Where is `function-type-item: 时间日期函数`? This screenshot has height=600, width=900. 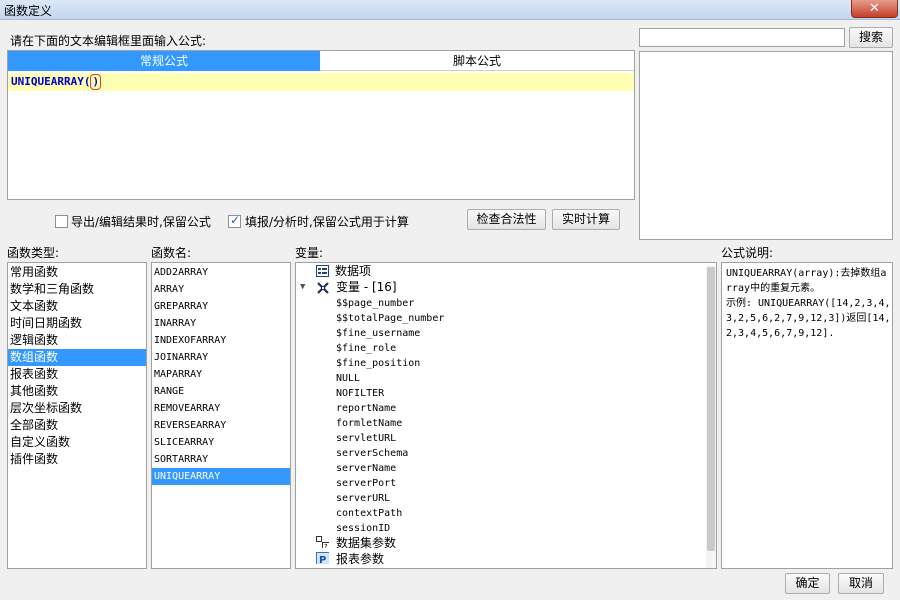 function-type-item: 时间日期函数 is located at coordinates (77, 323).